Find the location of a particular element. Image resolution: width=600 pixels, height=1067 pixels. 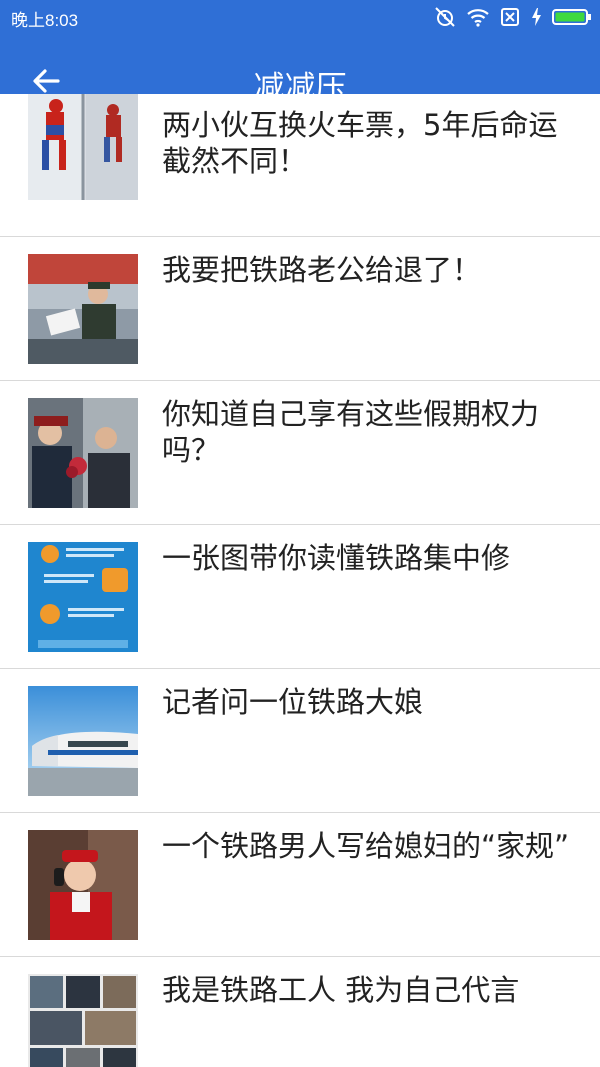

article-title: 我是铁路工人 我为自己代言 is located at coordinates (341, 990).